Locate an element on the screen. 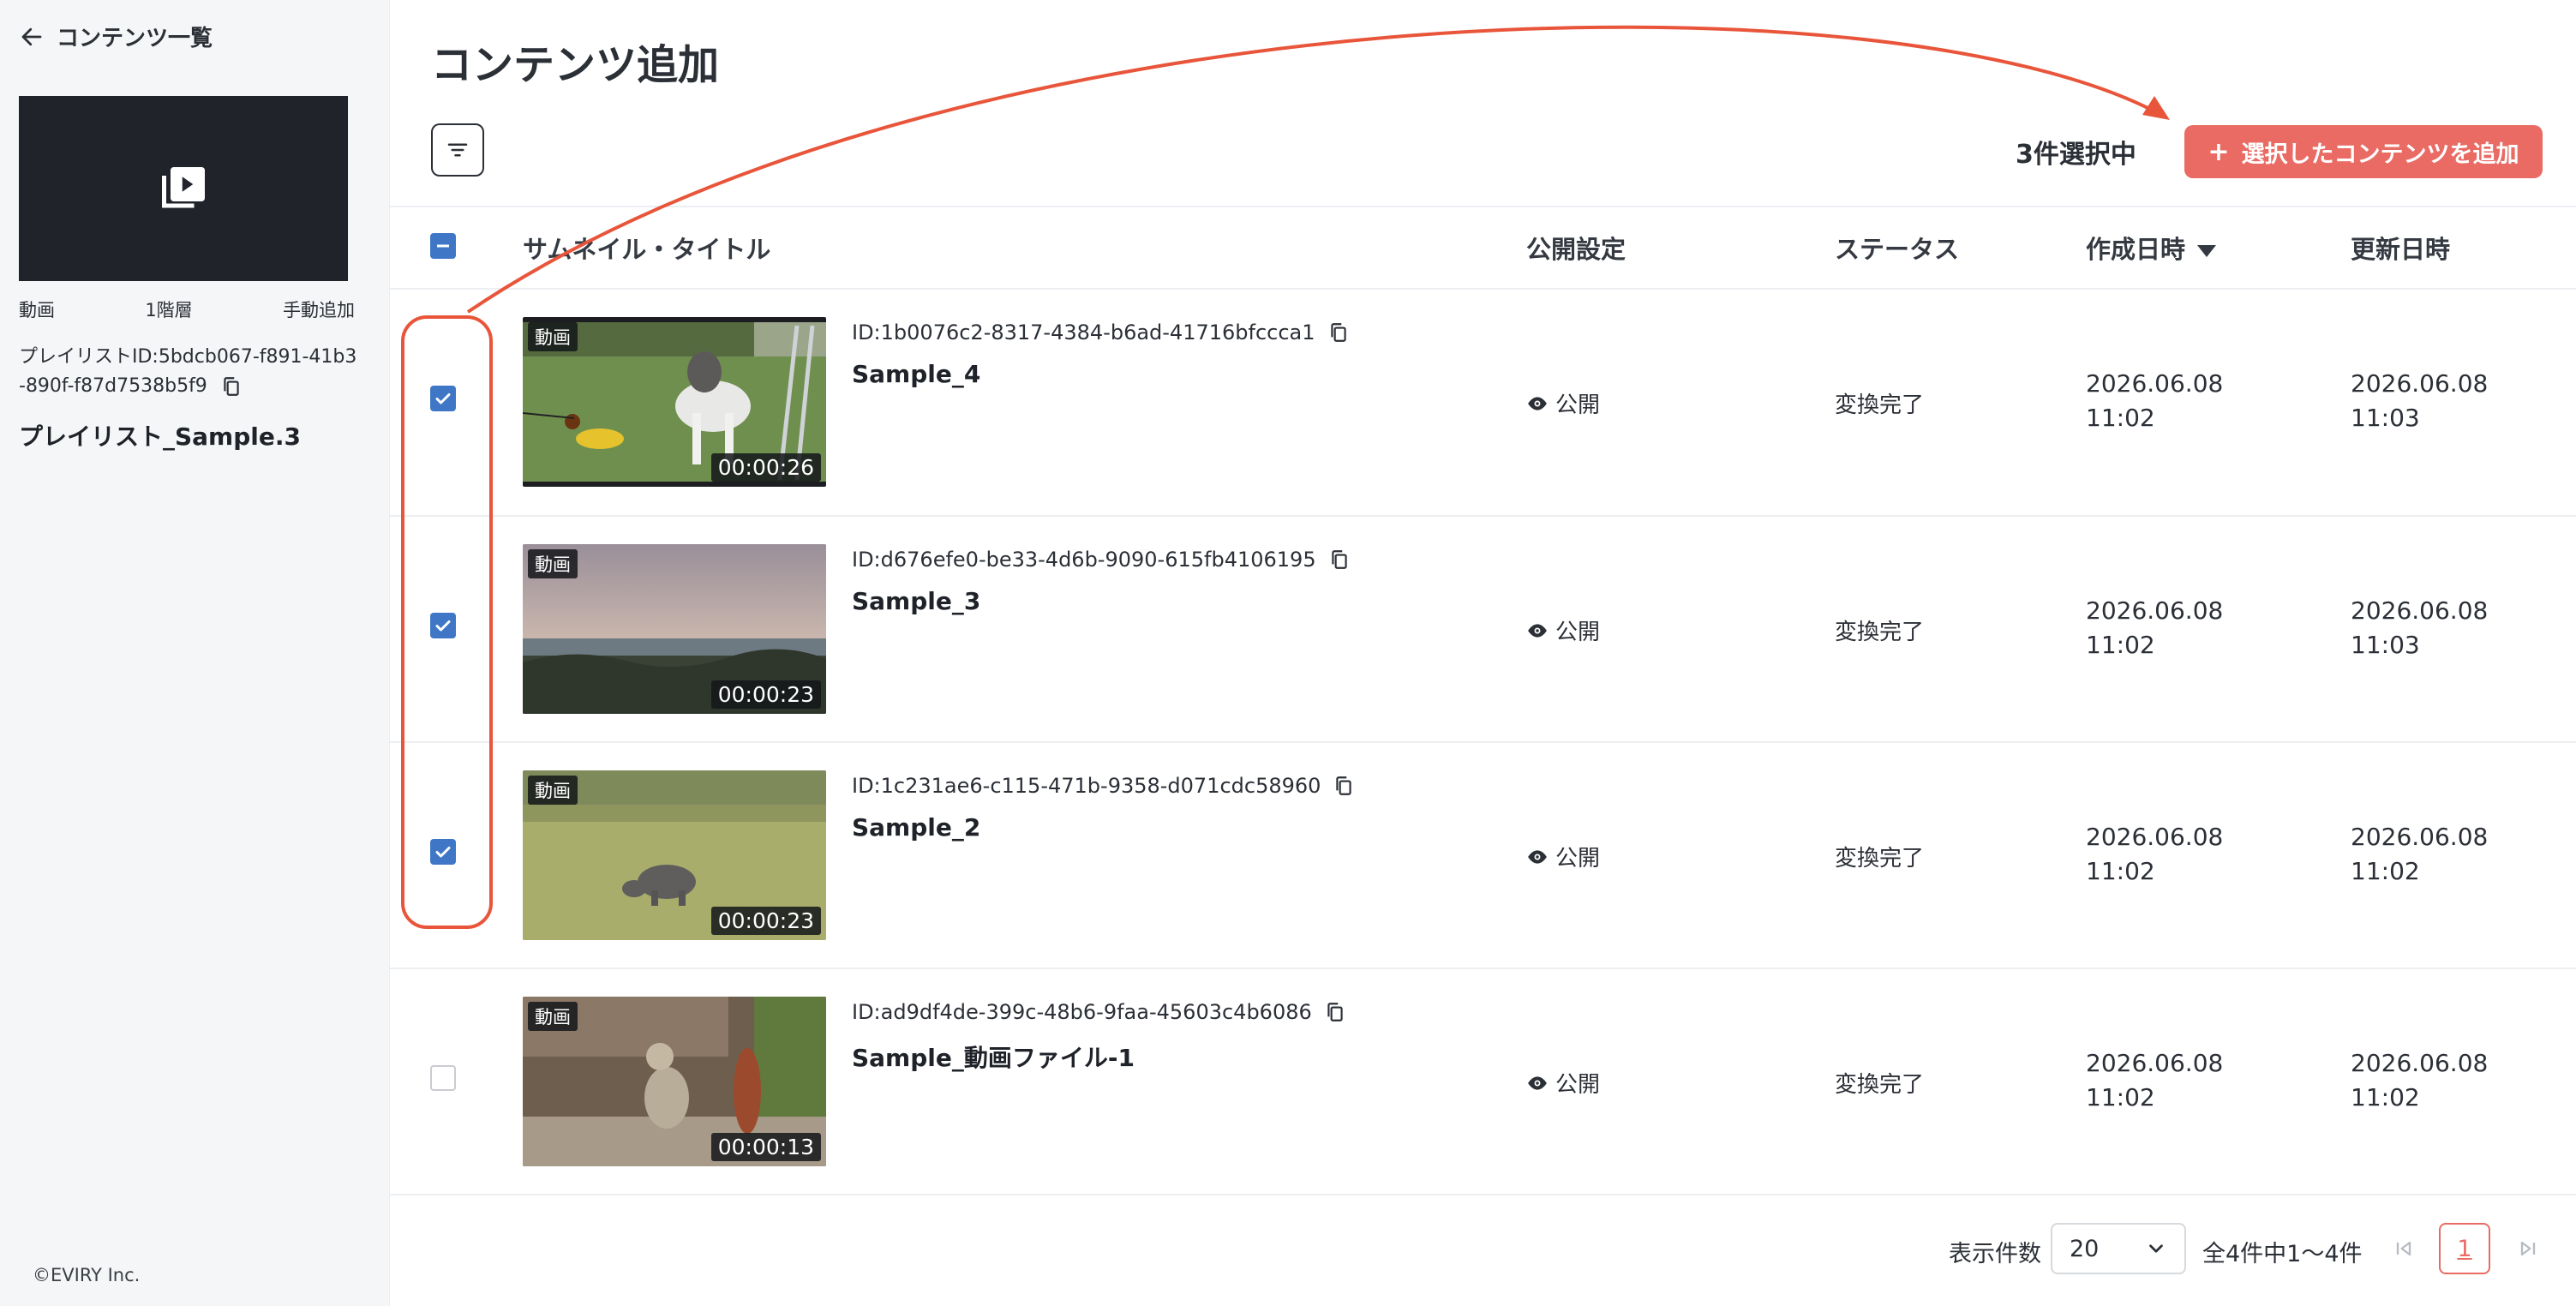 This screenshot has height=1306, width=2576. back-link-label: コンテンツ一覧 is located at coordinates (135, 39).